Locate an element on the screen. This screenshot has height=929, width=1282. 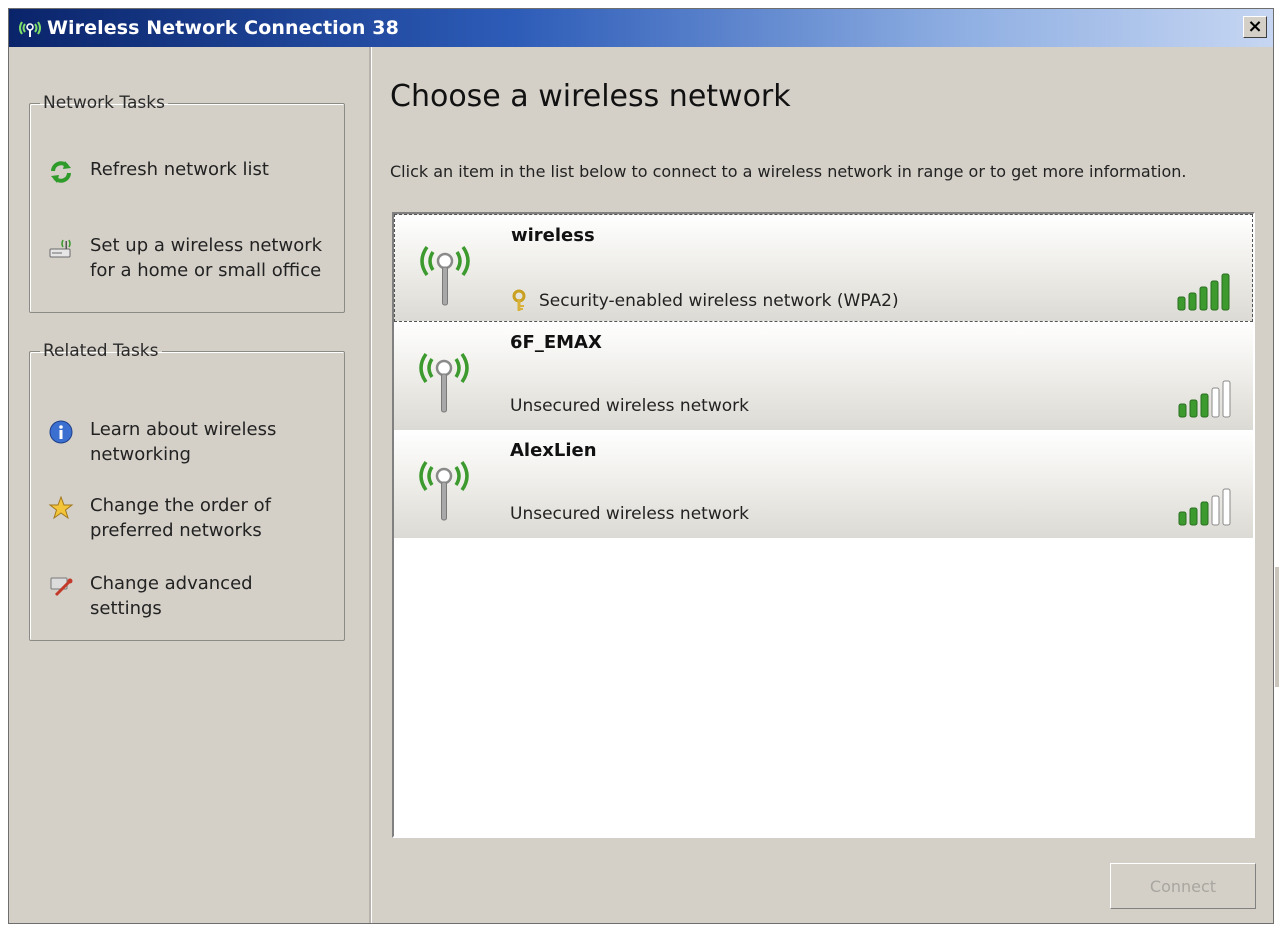
security-lock-icon is located at coordinates (519, 300).